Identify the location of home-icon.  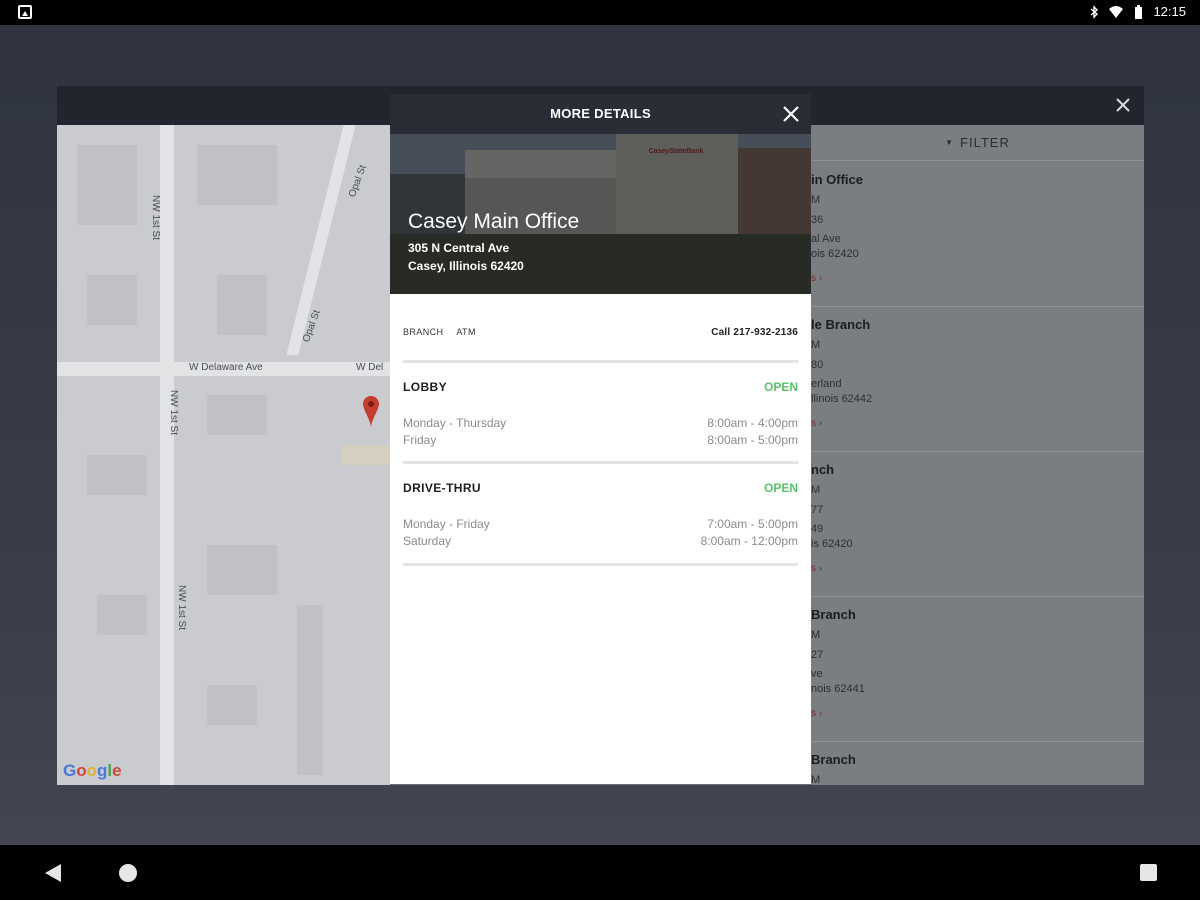
(128, 873).